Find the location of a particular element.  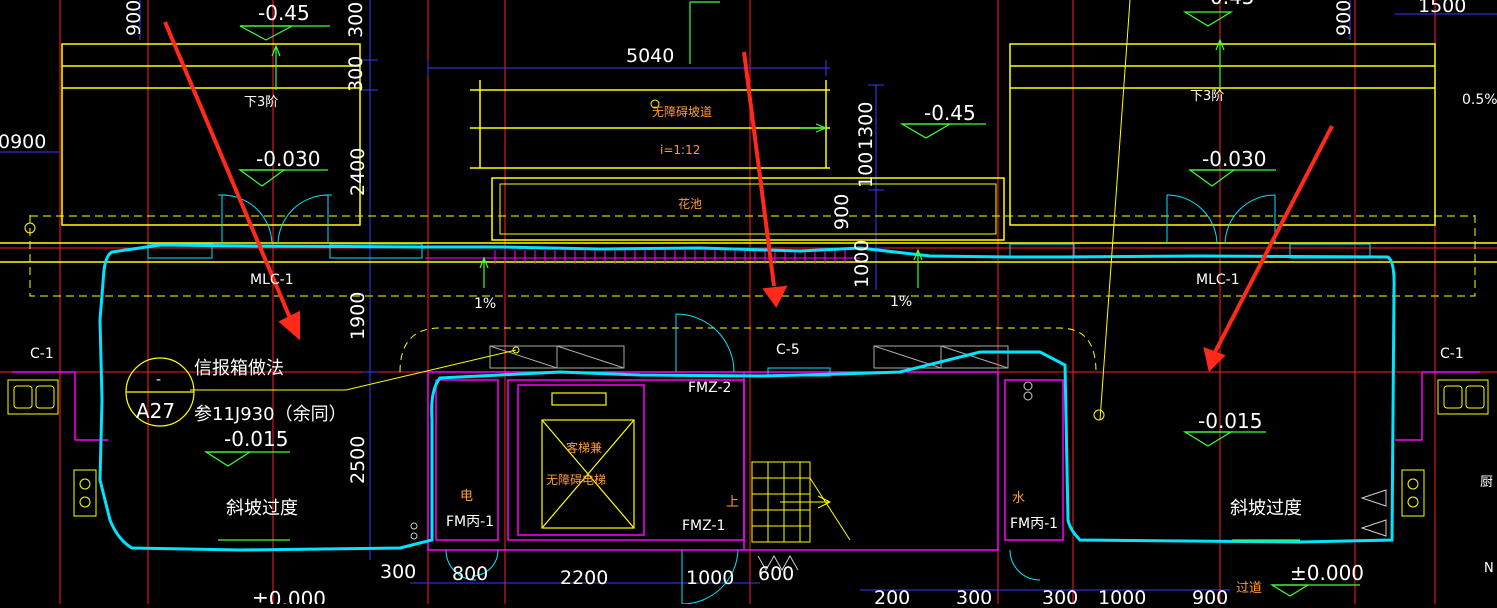

label-pct-right: 1% is located at coordinates (901, 302).